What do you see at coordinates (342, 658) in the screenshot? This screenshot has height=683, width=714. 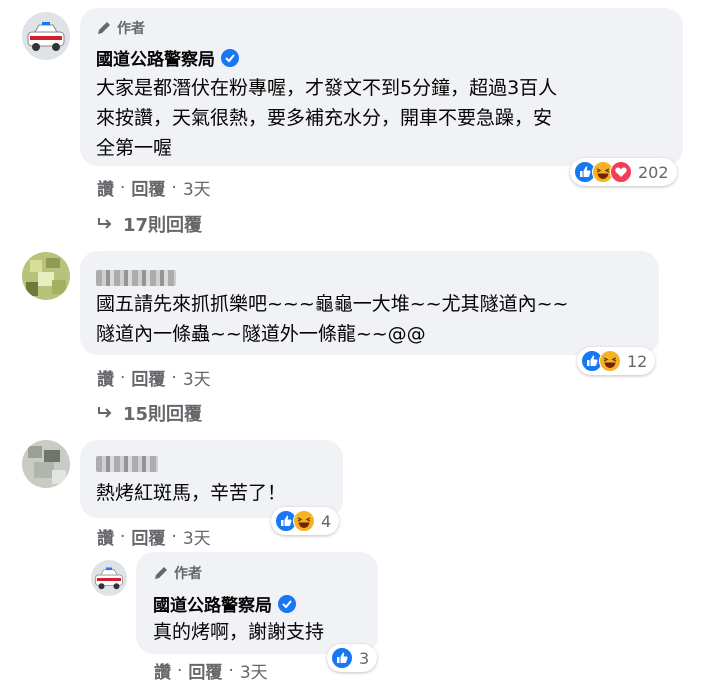 I see `like-icon` at bounding box center [342, 658].